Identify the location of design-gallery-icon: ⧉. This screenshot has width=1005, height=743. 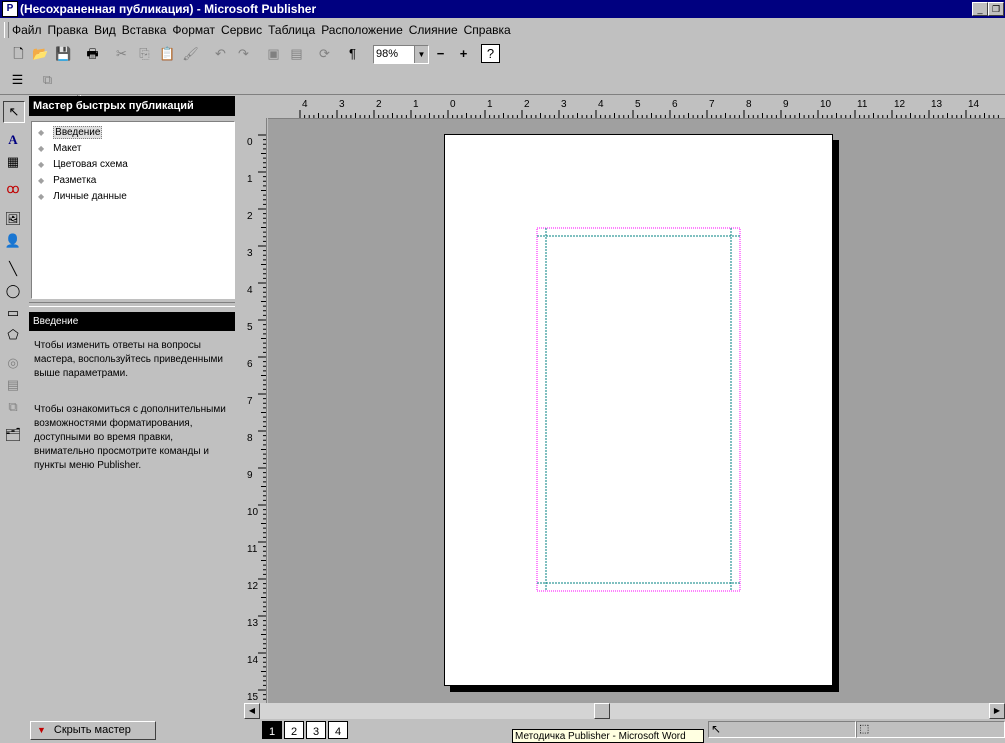
(13, 407).